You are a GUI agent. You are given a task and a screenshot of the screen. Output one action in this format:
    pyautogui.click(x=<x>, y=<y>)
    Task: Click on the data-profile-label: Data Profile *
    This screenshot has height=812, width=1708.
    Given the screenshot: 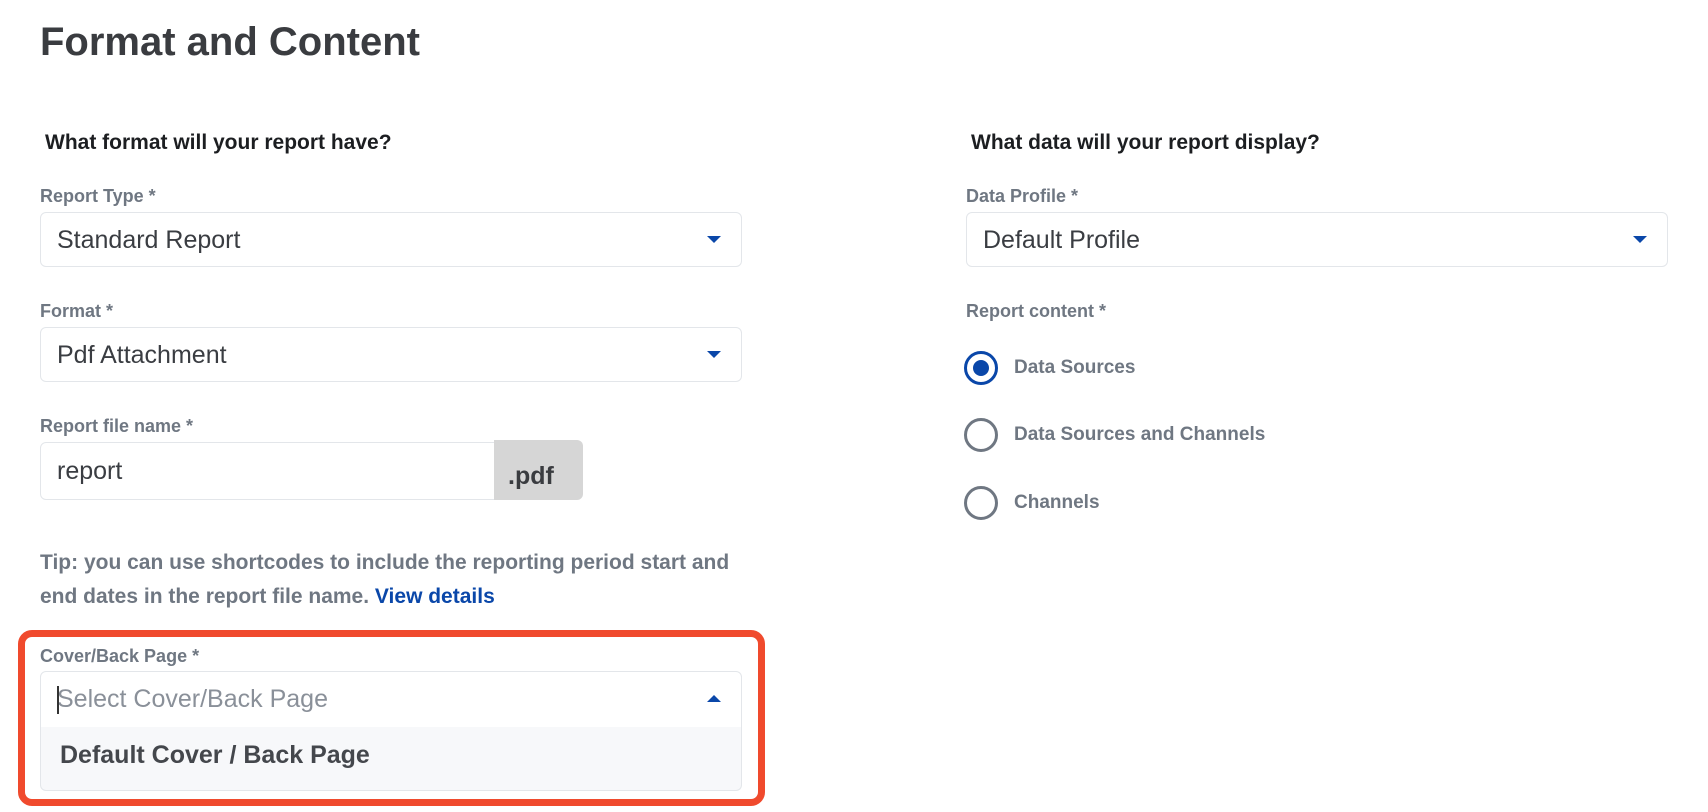 What is the action you would take?
    pyautogui.click(x=1022, y=196)
    